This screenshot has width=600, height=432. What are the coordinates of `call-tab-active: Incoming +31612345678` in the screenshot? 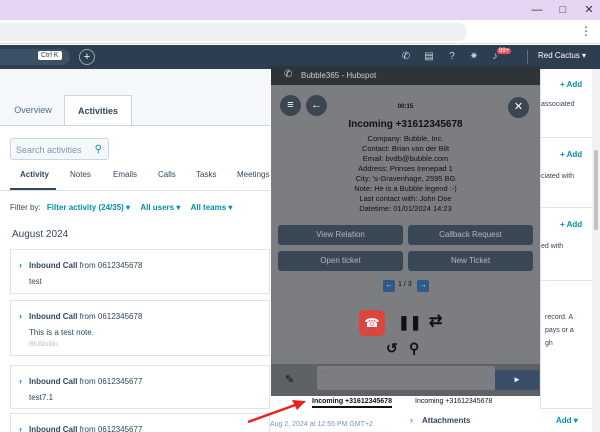 It's located at (352, 403).